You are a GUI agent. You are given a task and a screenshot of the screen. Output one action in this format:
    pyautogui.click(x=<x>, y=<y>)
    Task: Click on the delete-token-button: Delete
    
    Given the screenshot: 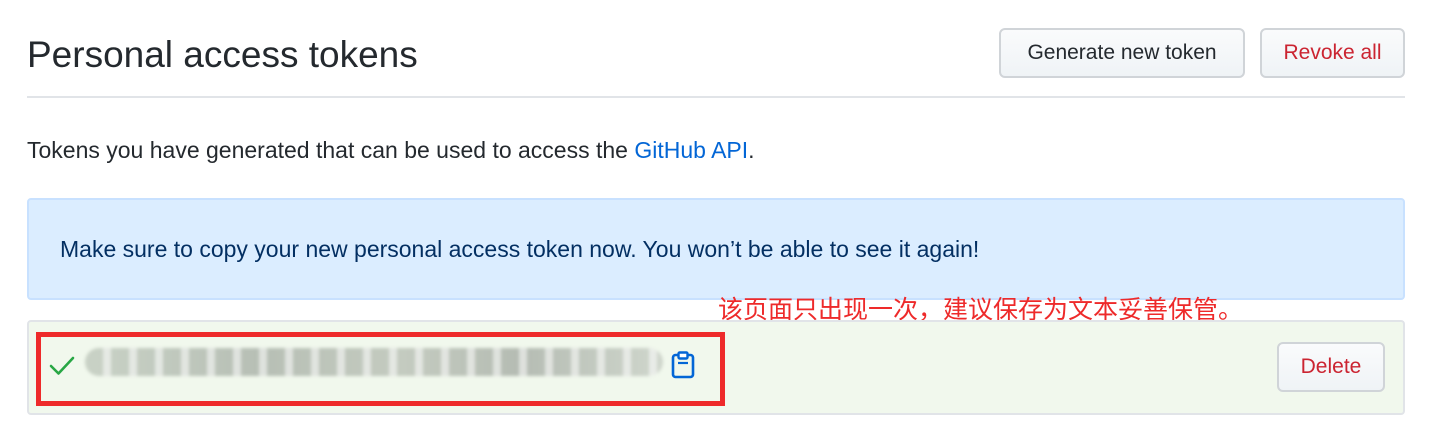 What is the action you would take?
    pyautogui.click(x=1331, y=367)
    